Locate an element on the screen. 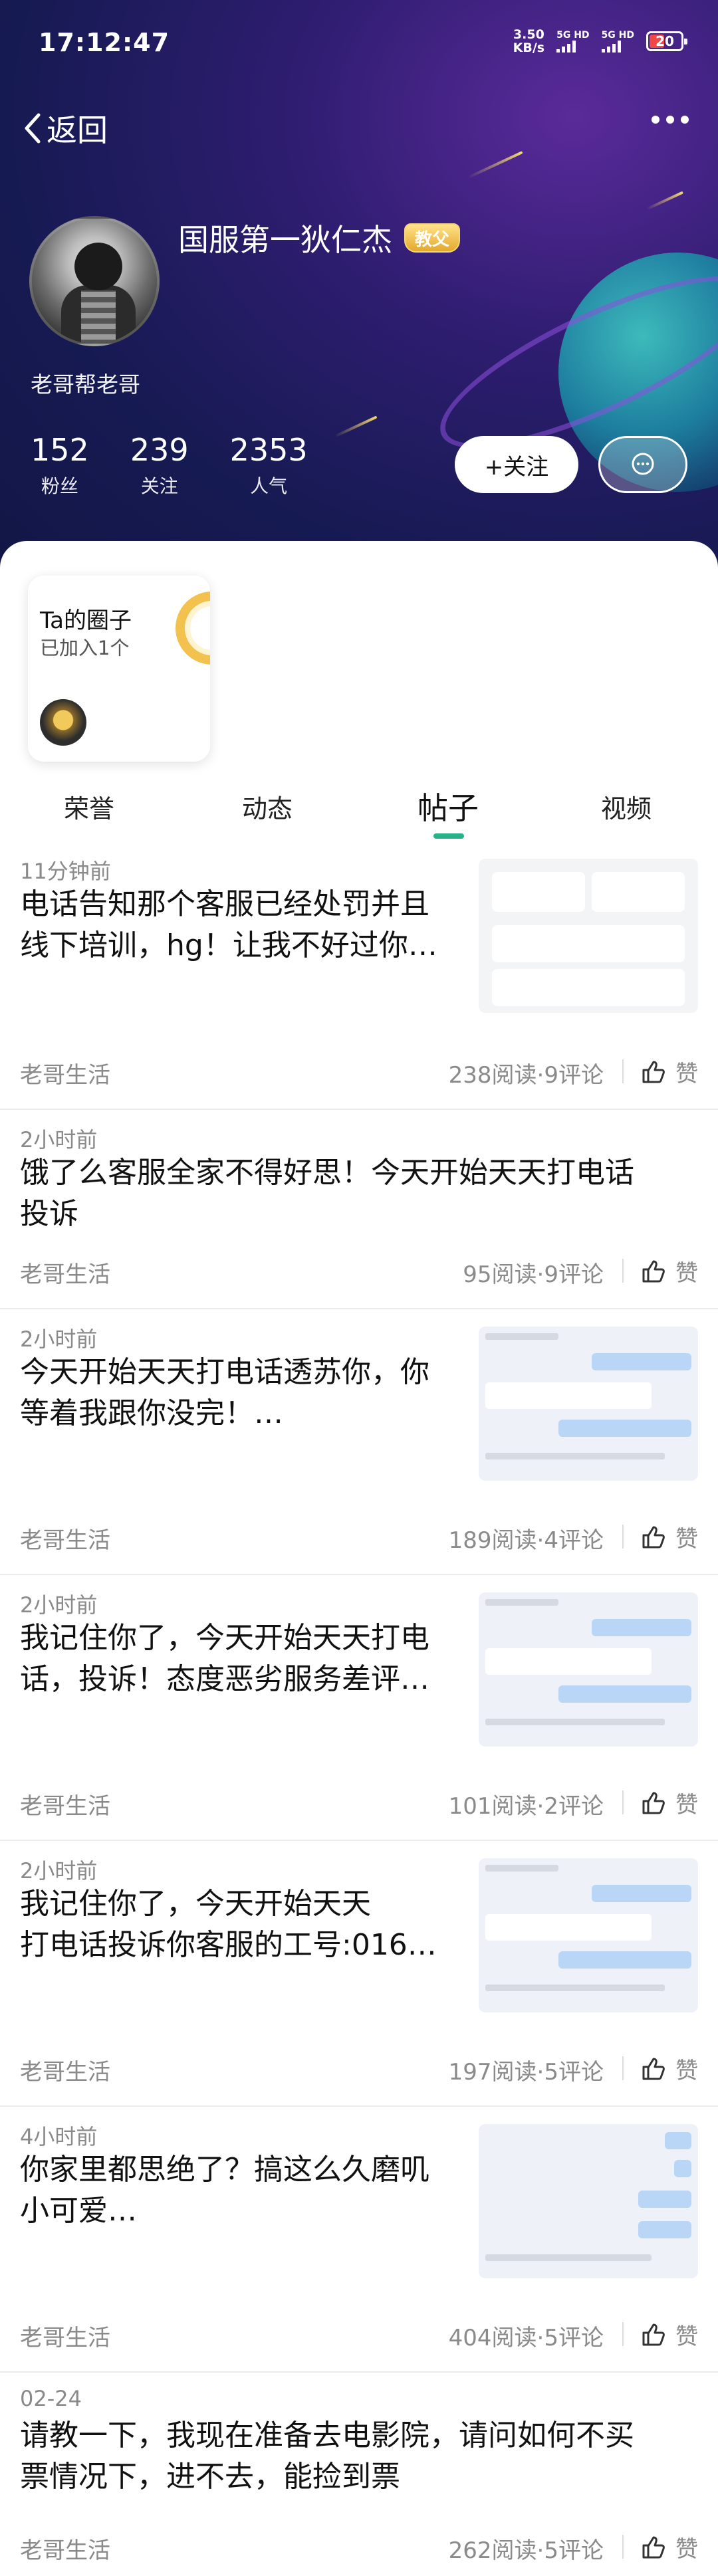 The height and width of the screenshot is (2576, 718). post-title-line: 你家里都思绝了？搞这么久磨叽 is located at coordinates (224, 2170).